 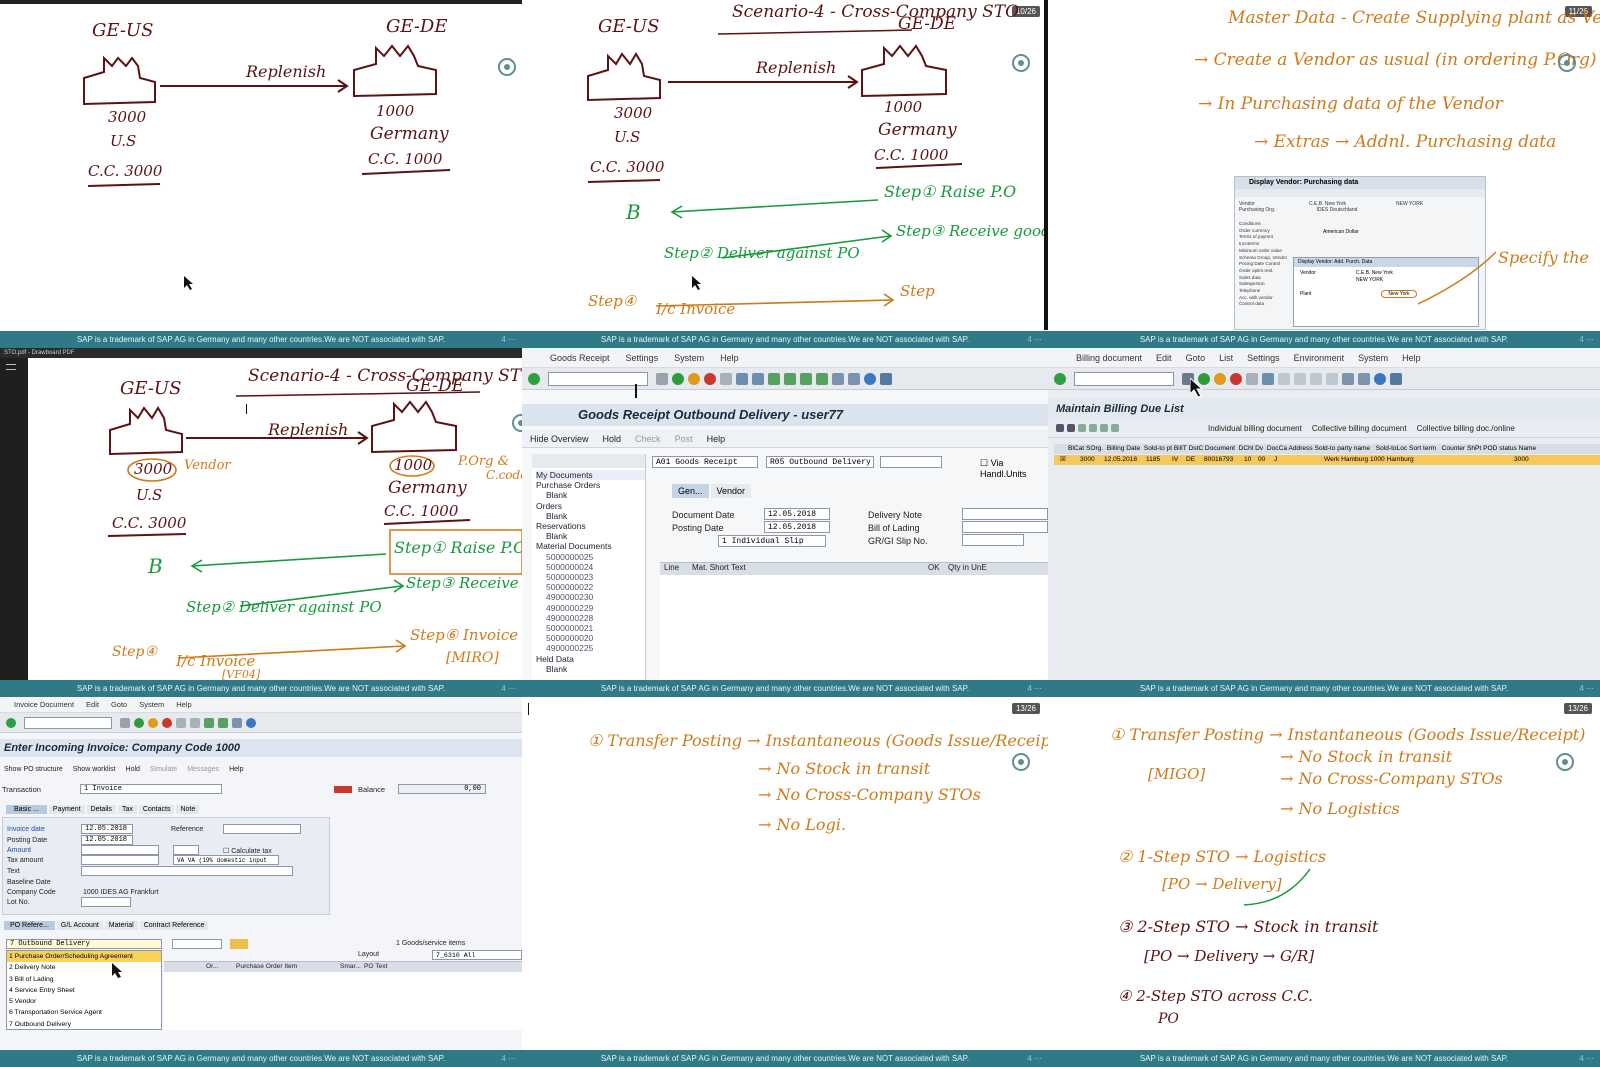 I want to click on option-vendor: 5 Vendor, so click(x=84, y=1001).